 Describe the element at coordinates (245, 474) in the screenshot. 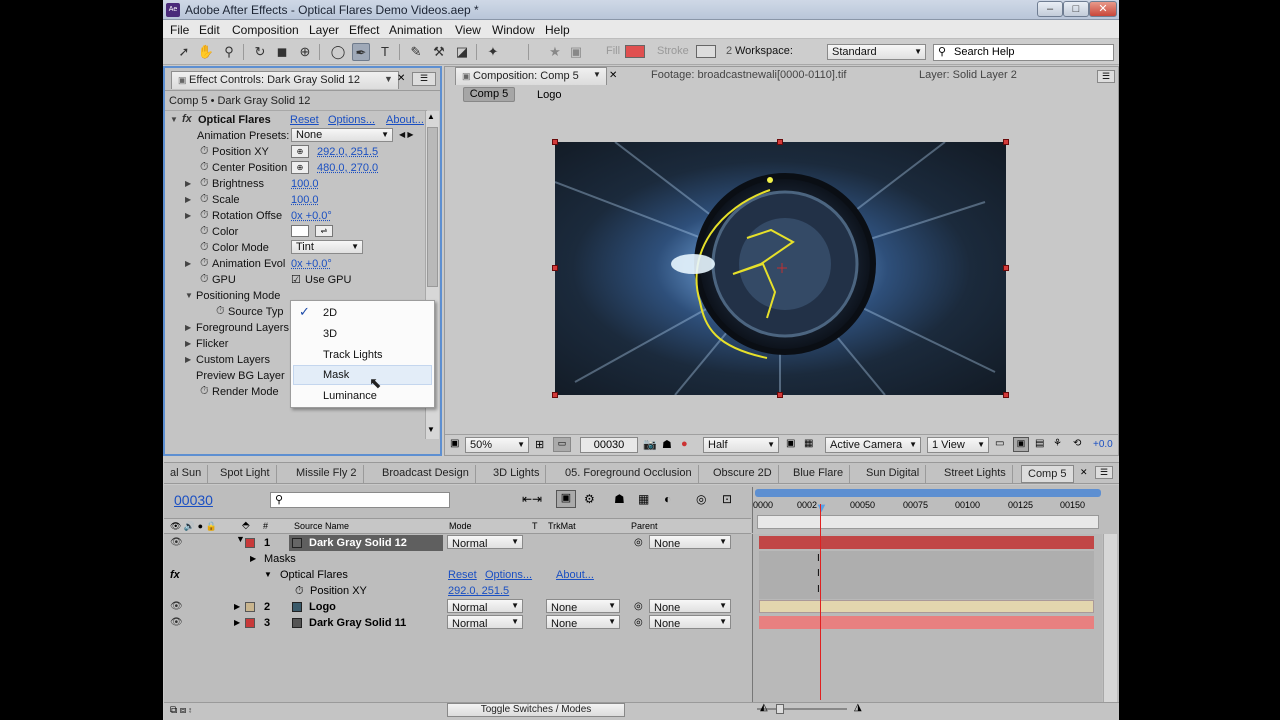

I see `tab-spot-light: Spot Light` at that location.